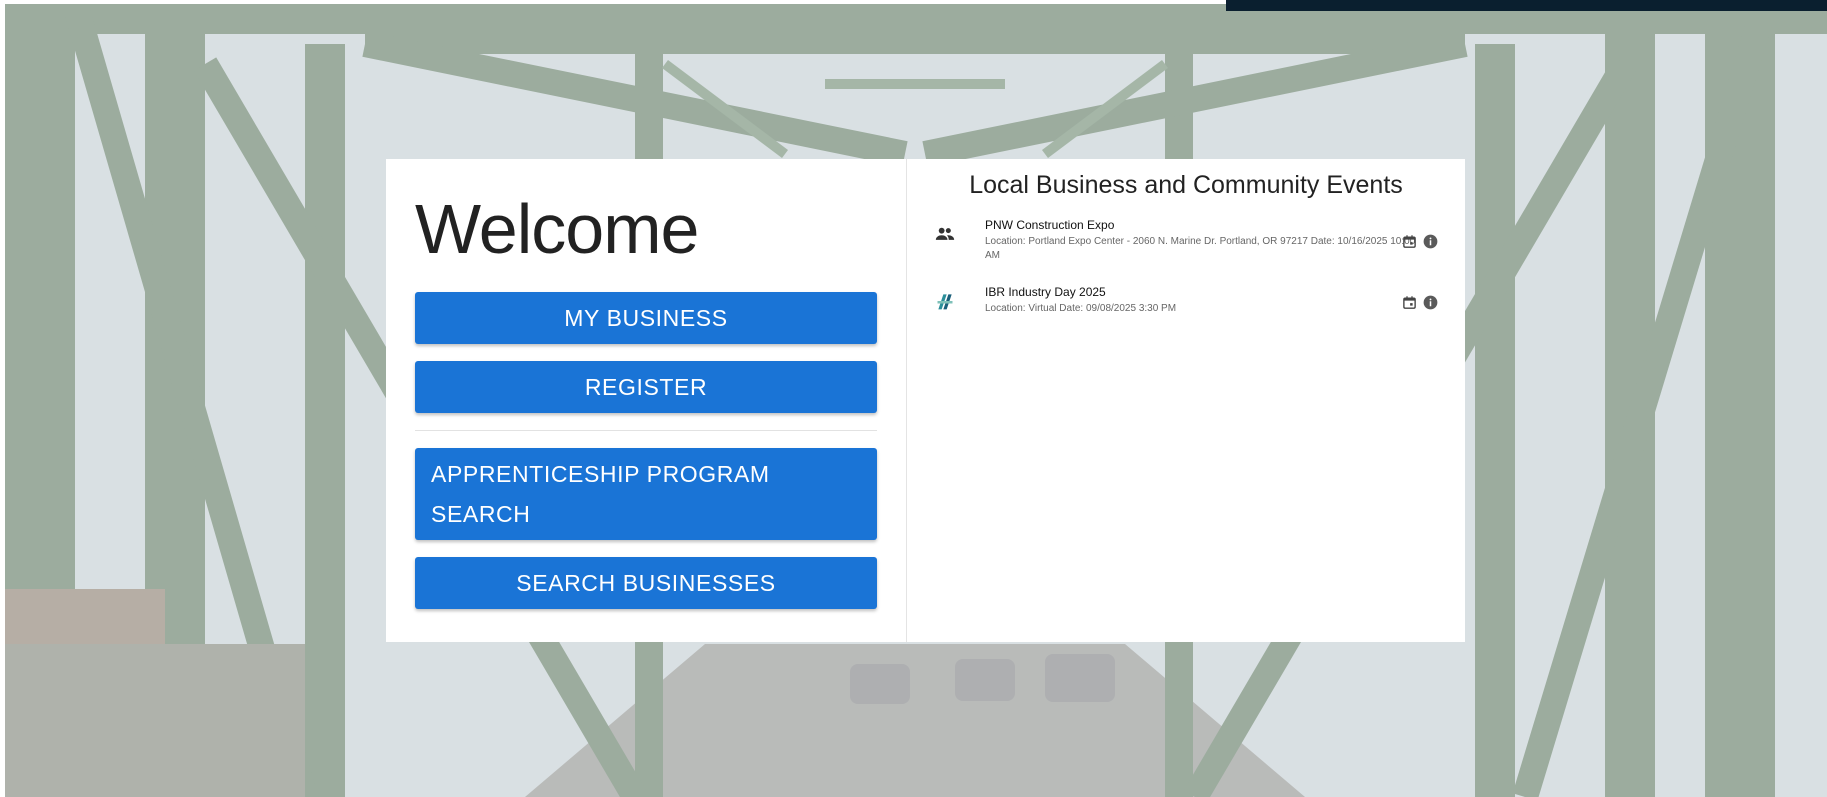  I want to click on my-business-button: MY BUSINESS, so click(646, 318).